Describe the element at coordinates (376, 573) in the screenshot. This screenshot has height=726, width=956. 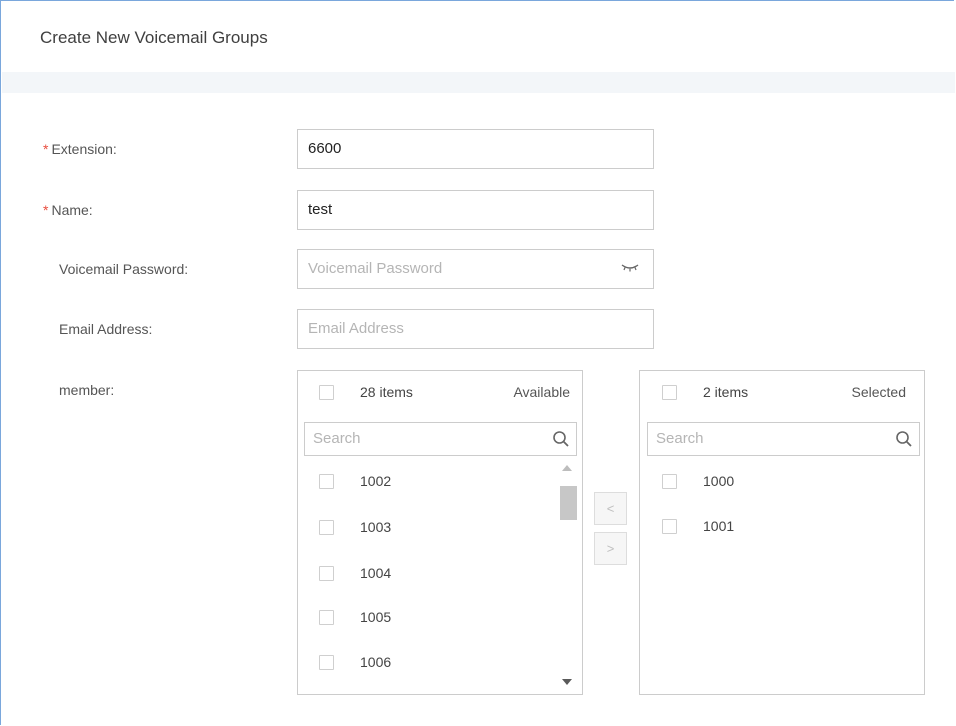
I see `item-label: 1004` at that location.